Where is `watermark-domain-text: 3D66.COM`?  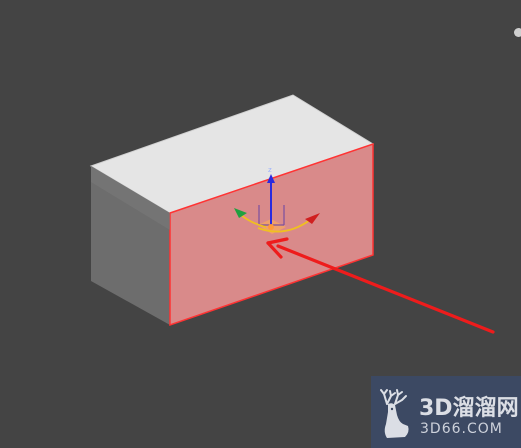
watermark-domain-text: 3D66.COM is located at coordinates (461, 429).